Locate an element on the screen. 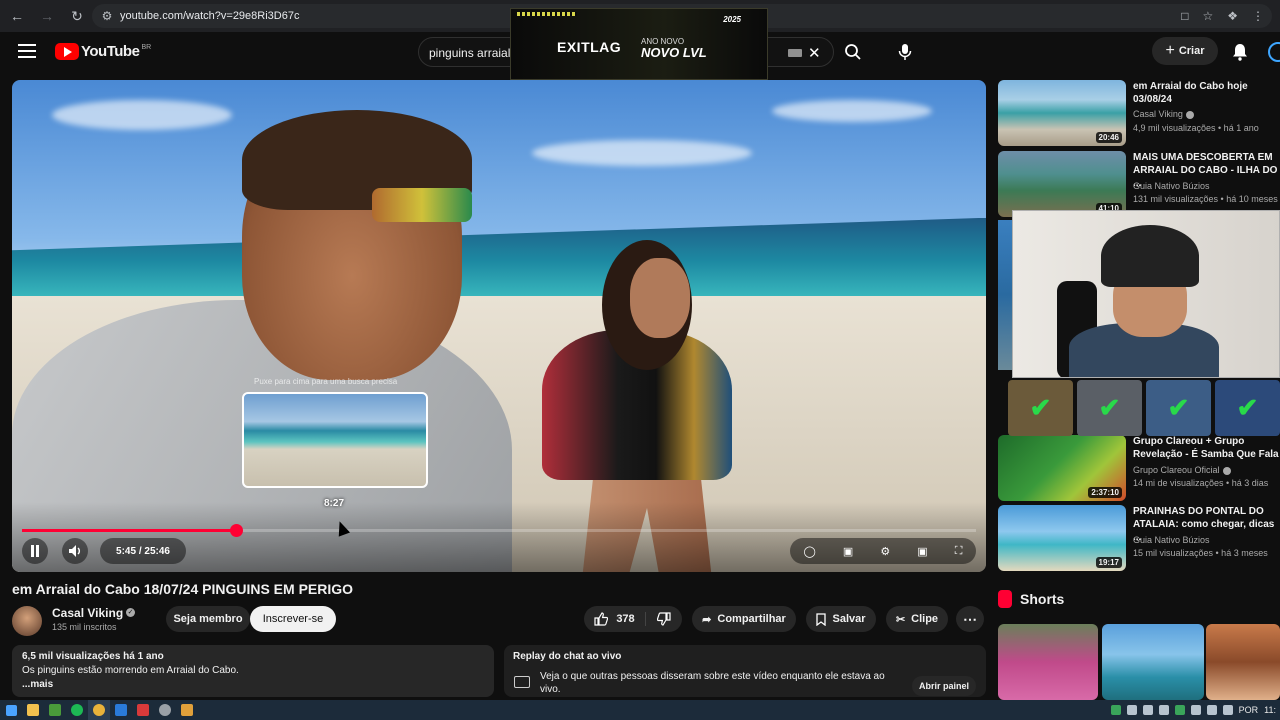 This screenshot has width=1280, height=720. file-explorer-icon is located at coordinates (33, 710).